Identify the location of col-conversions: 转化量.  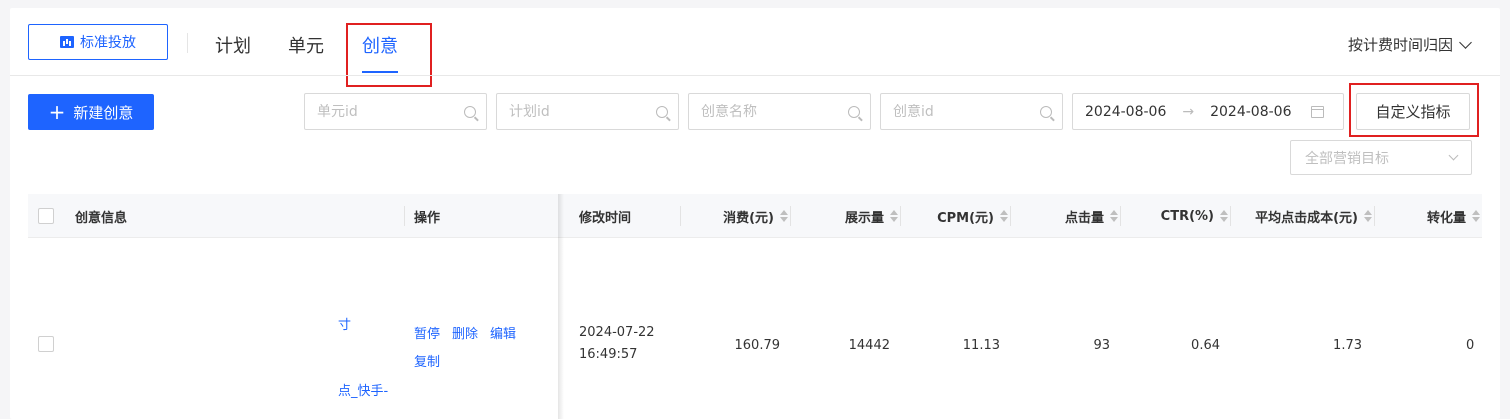
(1427, 216).